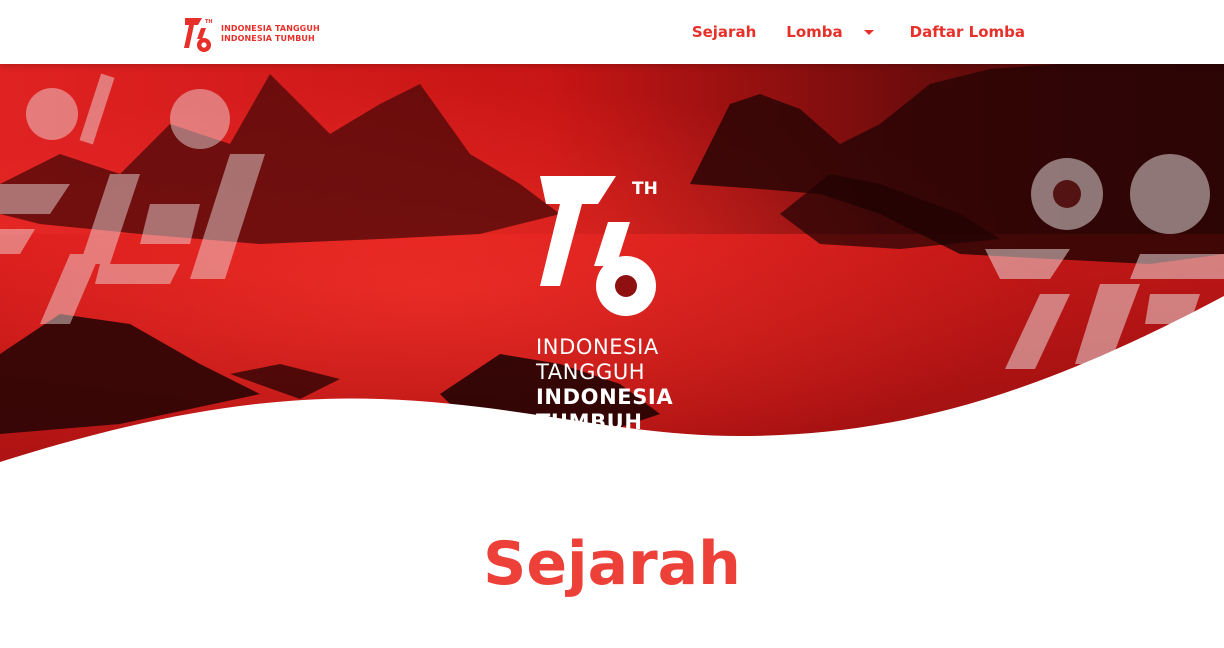  I want to click on brand-wordmark: INDONESIA TANGGUH INDONESIA TUMBUH, so click(270, 34).